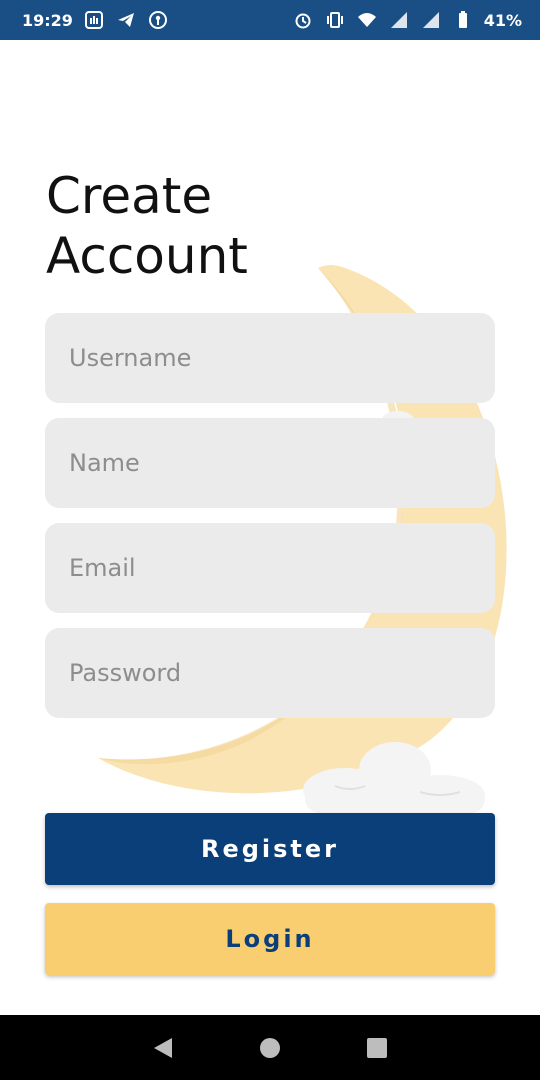 The width and height of the screenshot is (540, 1080). What do you see at coordinates (303, 20) in the screenshot?
I see `alarm-icon` at bounding box center [303, 20].